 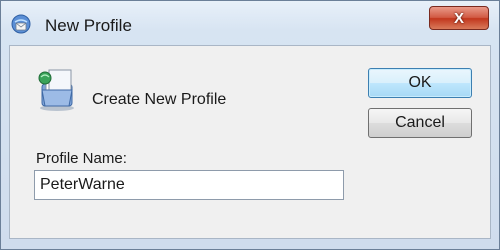 I want to click on mail-setup-icon, so click(x=21, y=24).